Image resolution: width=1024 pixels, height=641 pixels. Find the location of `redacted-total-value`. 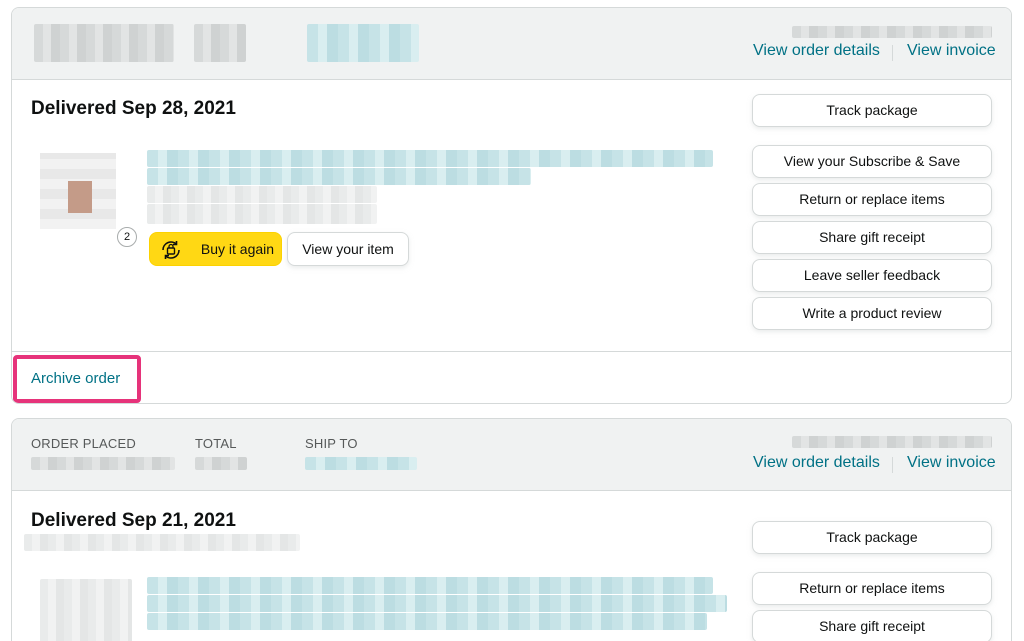

redacted-total-value is located at coordinates (221, 463).